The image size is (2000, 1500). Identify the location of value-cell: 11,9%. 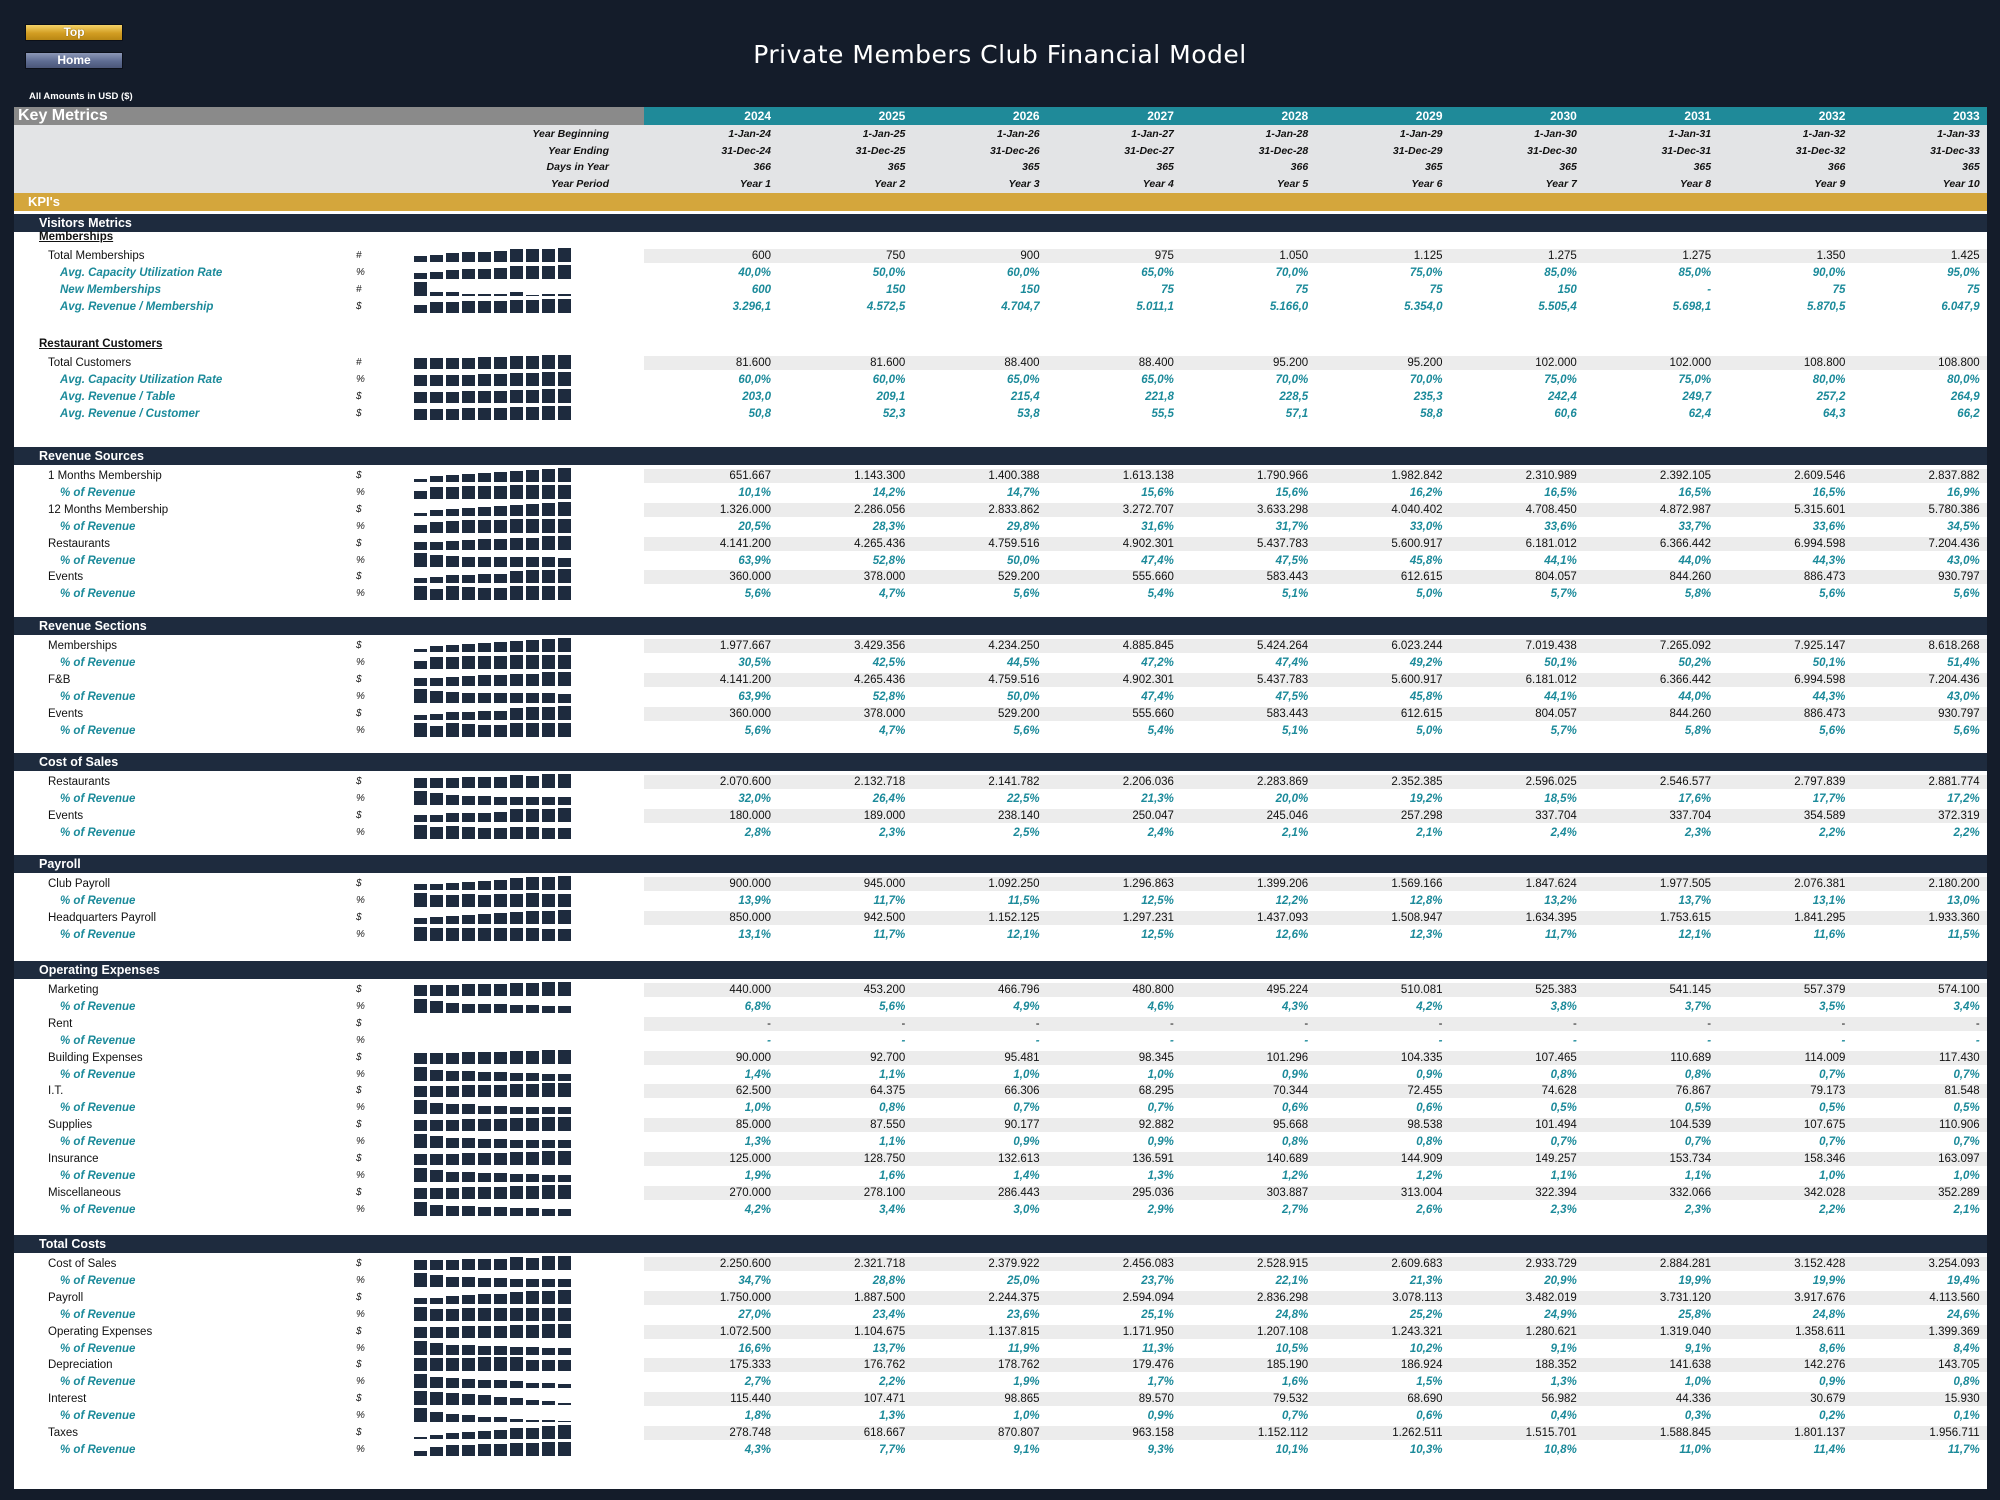
(1023, 1348).